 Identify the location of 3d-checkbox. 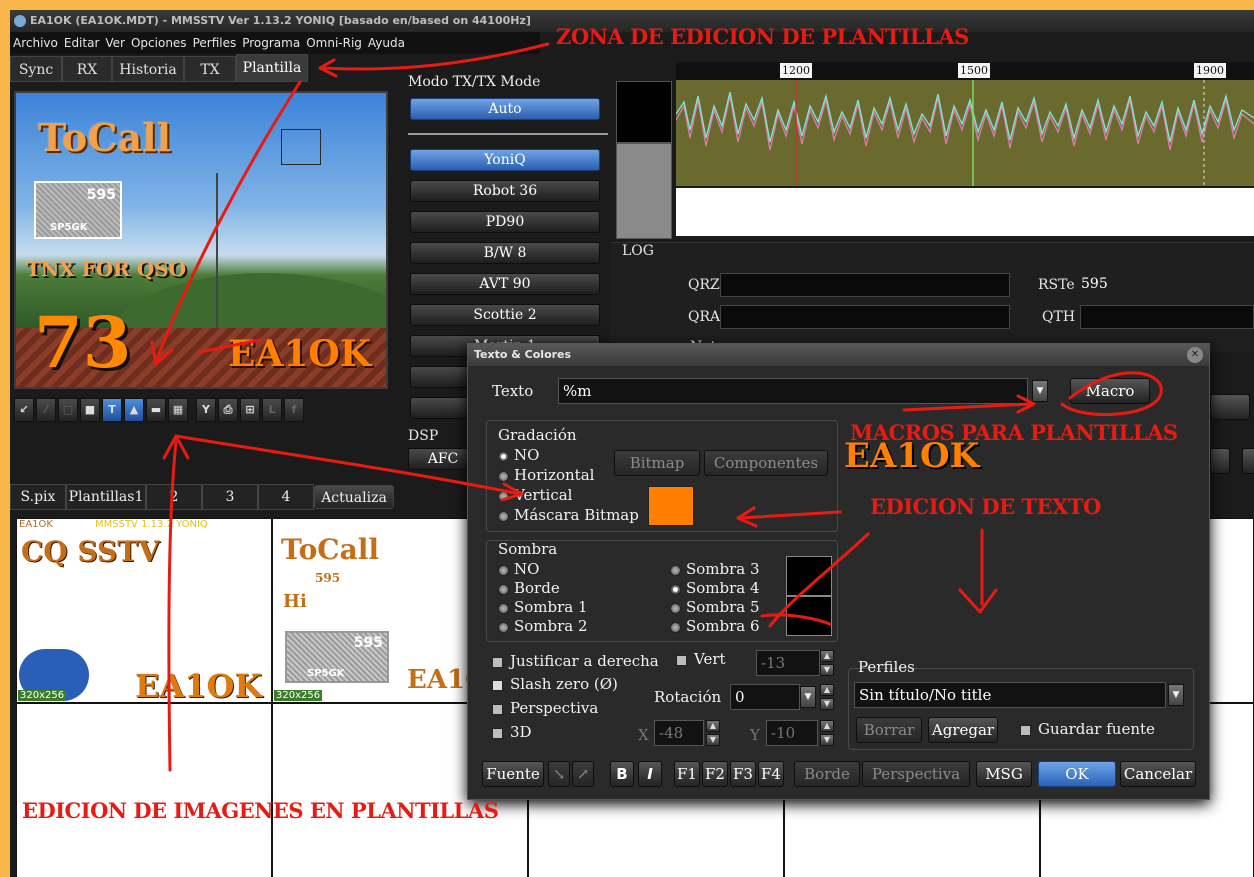
(497, 733).